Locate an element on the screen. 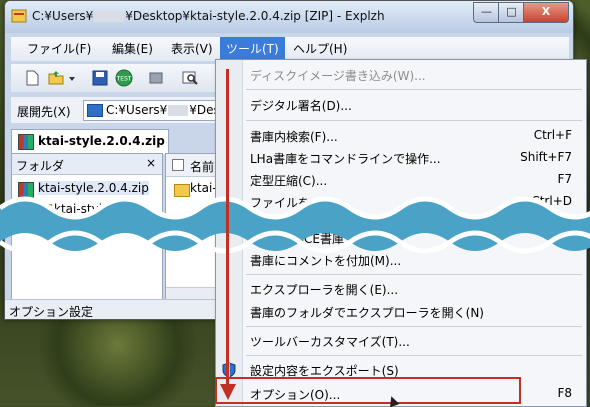 The height and width of the screenshot is (407, 590). close-button: X is located at coordinates (546, 12).